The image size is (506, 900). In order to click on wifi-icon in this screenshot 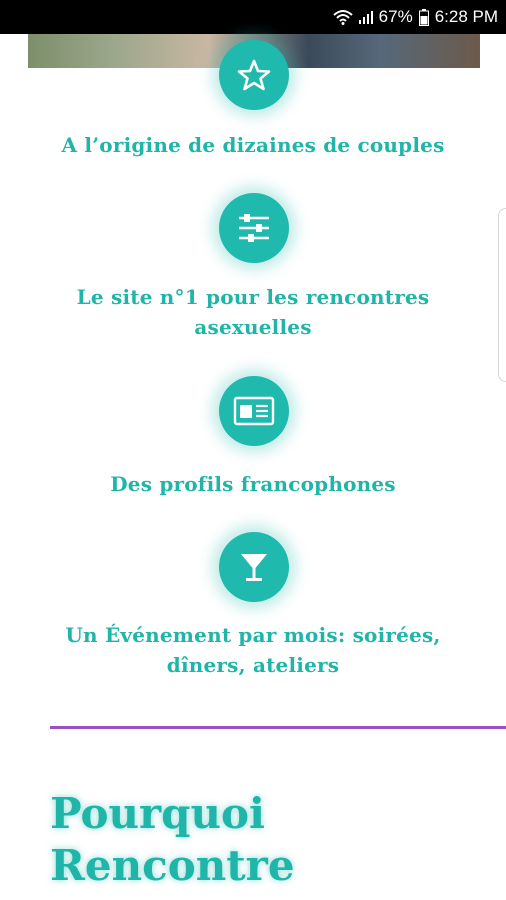, I will do `click(342, 17)`.